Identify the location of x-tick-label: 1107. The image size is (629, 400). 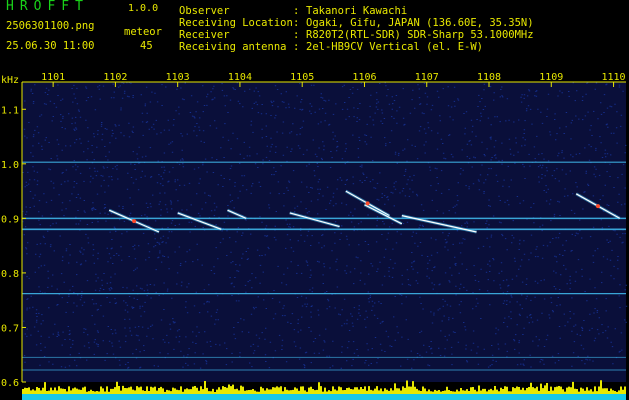
(427, 77).